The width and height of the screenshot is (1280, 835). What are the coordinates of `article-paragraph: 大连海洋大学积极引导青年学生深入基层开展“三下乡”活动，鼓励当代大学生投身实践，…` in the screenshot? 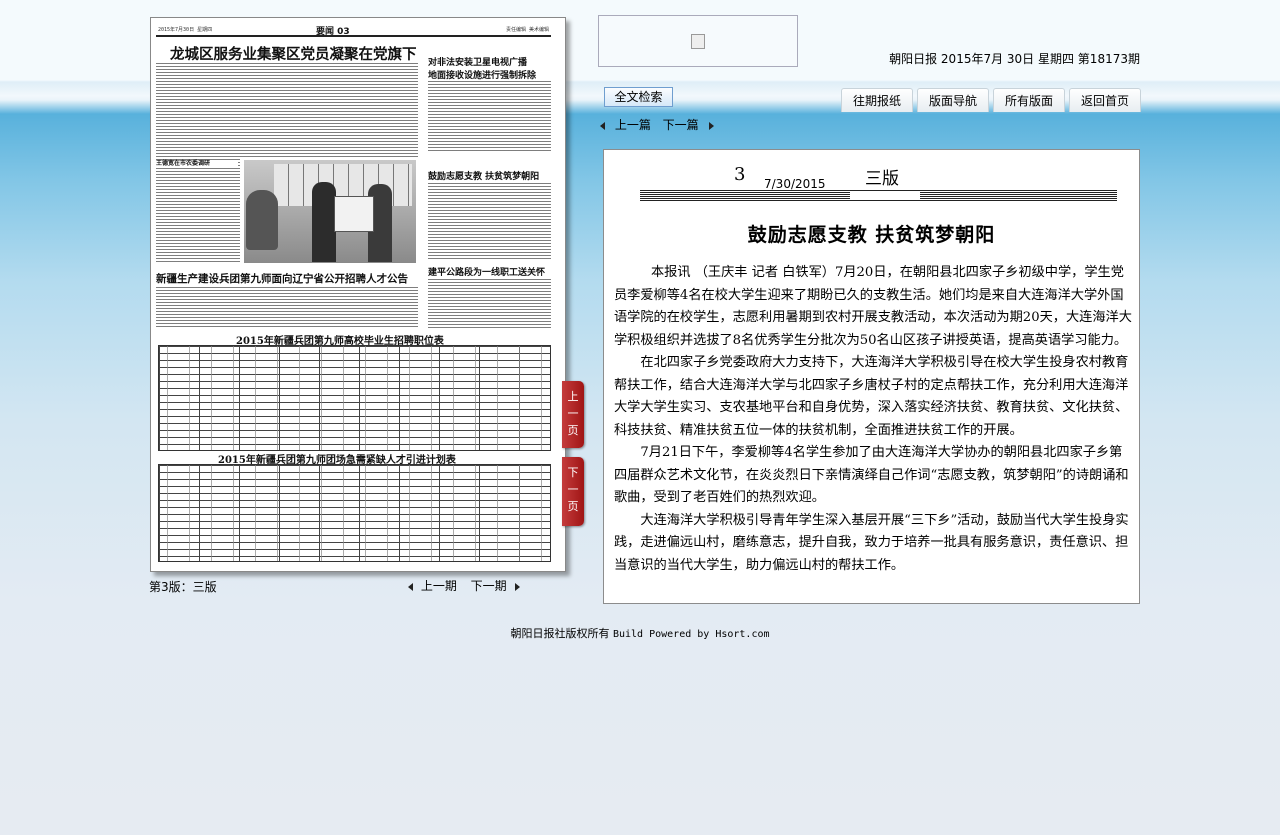 It's located at (871, 542).